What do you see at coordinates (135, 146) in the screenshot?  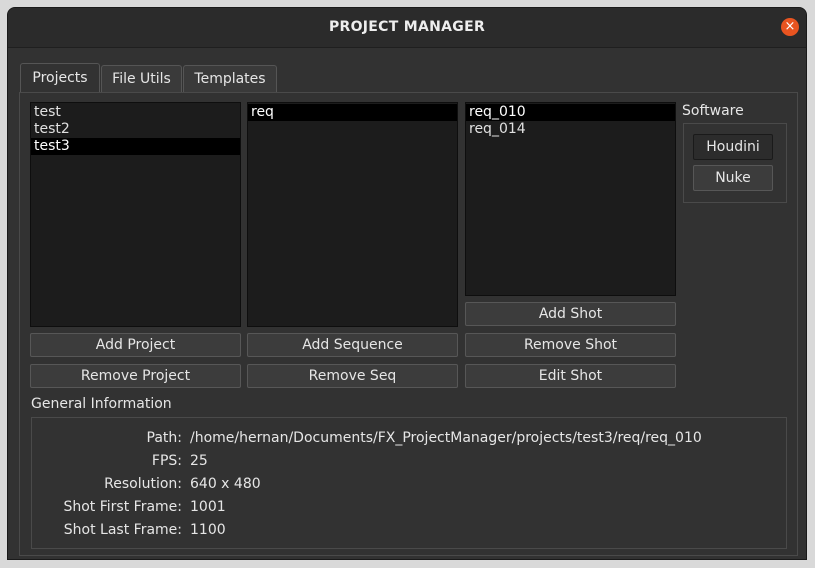 I see `list-item-project-test3: test3` at bounding box center [135, 146].